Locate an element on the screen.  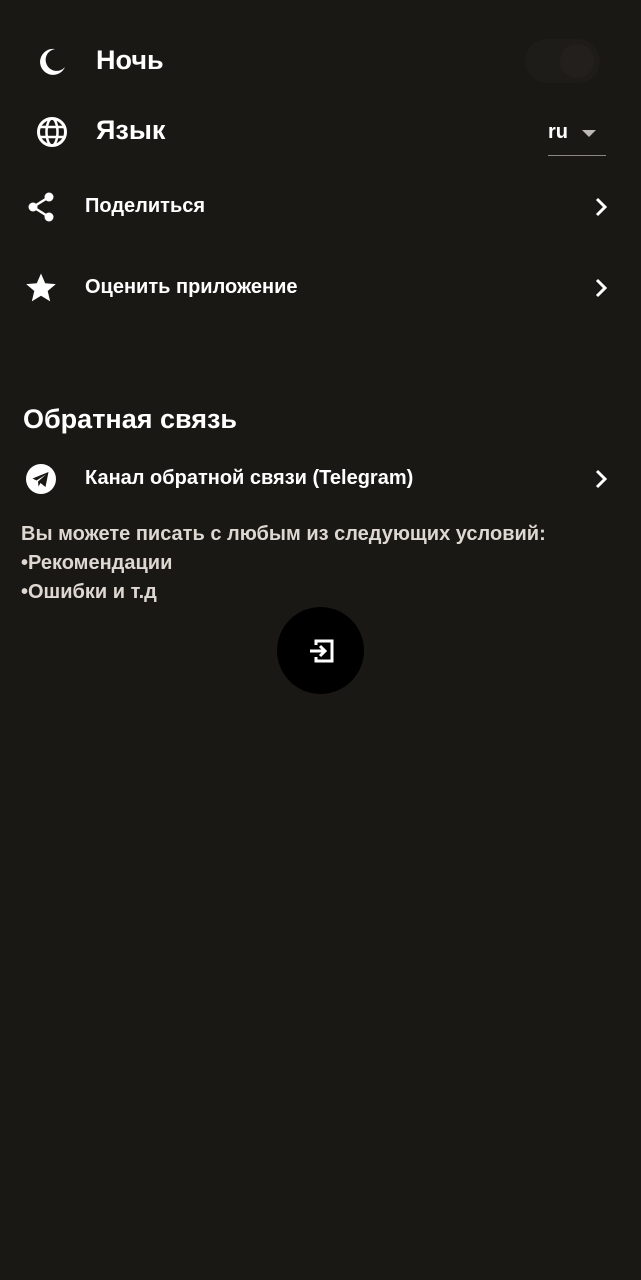
logout-button is located at coordinates (320, 650).